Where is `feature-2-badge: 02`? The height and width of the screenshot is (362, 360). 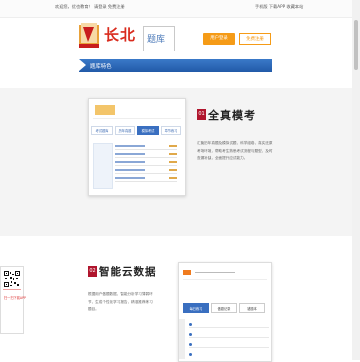
feature-2-badge: 02 is located at coordinates (92, 271).